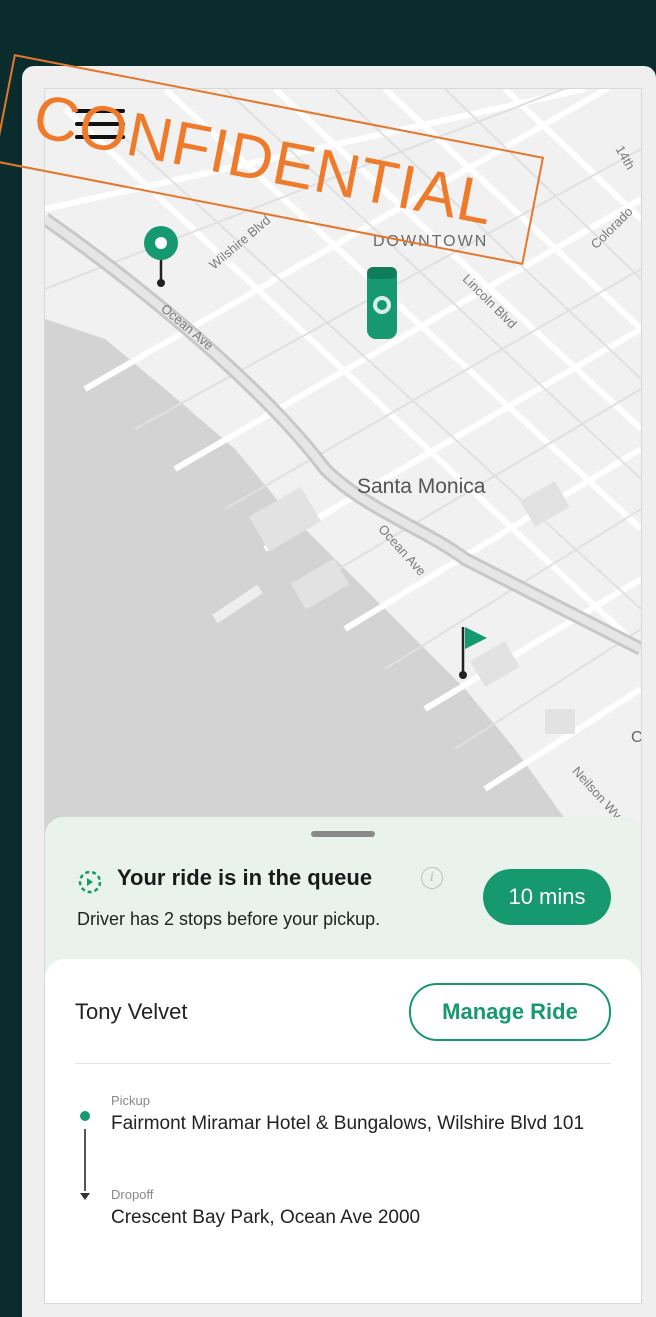 This screenshot has height=1317, width=656. Describe the element at coordinates (266, 1217) in the screenshot. I see `dropoff-address: Crescent Bay Park, Ocean Ave 2000` at that location.